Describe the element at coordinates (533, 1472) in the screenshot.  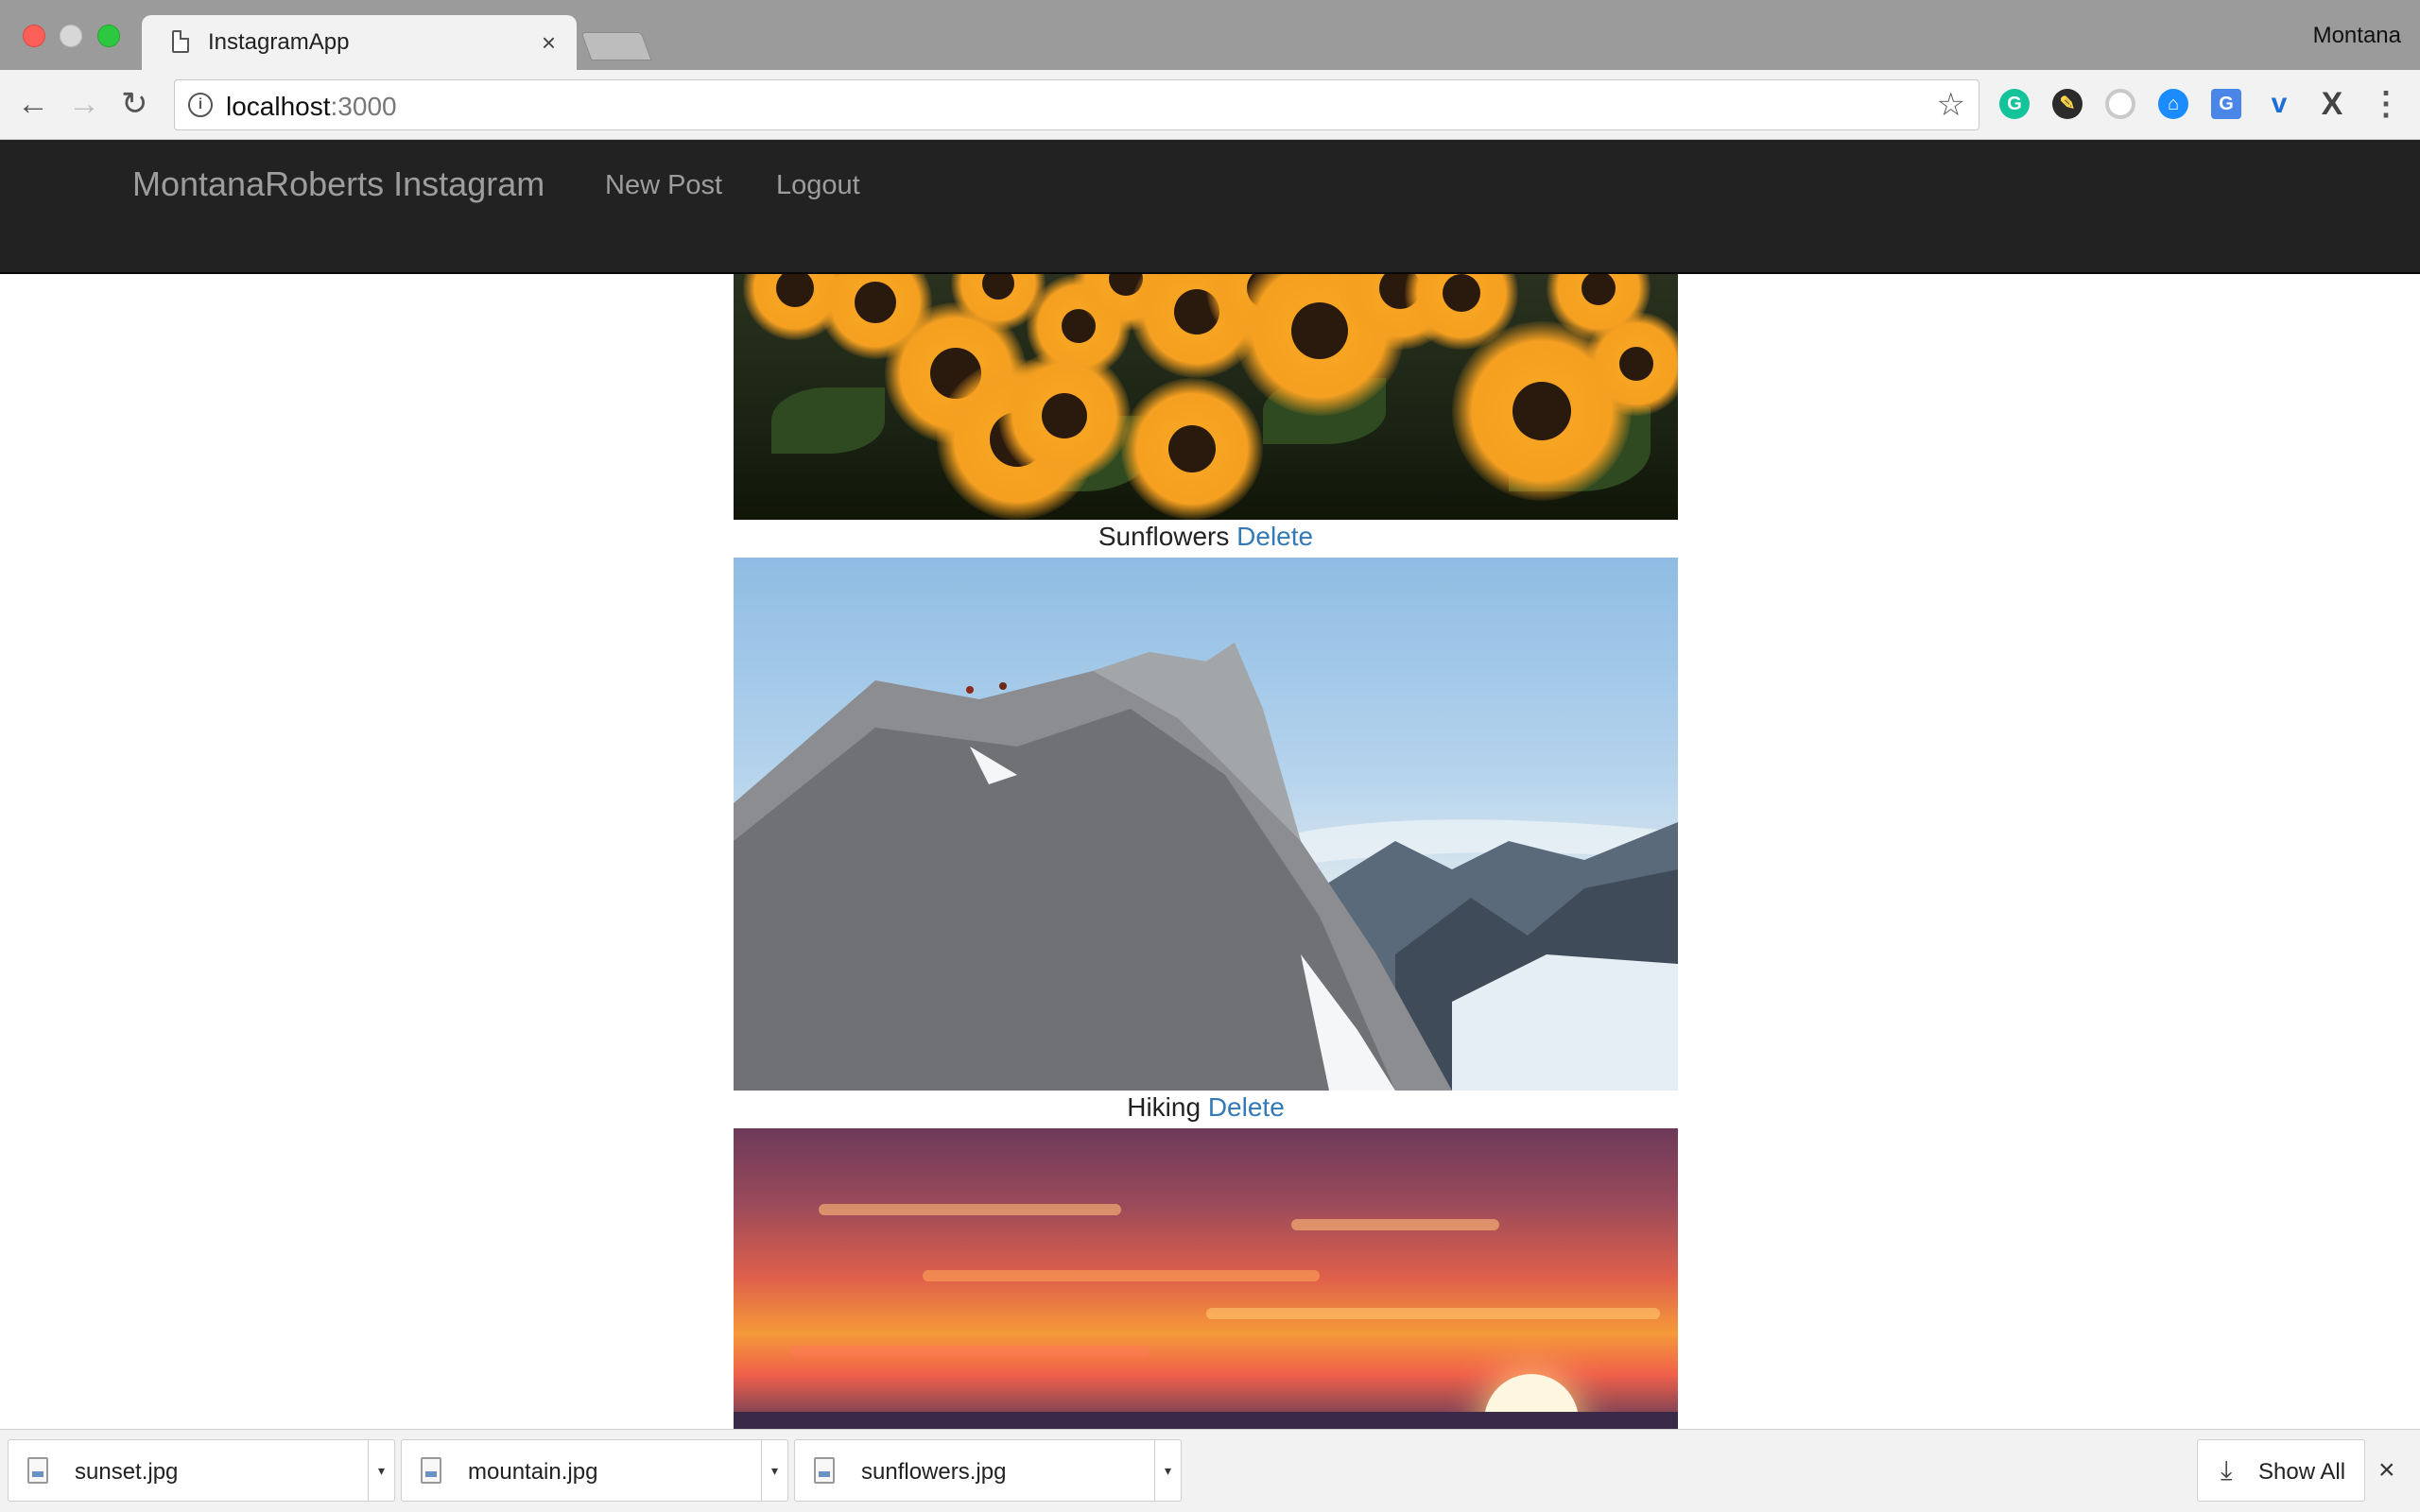
I see `download-filename: mountain.jpg` at that location.